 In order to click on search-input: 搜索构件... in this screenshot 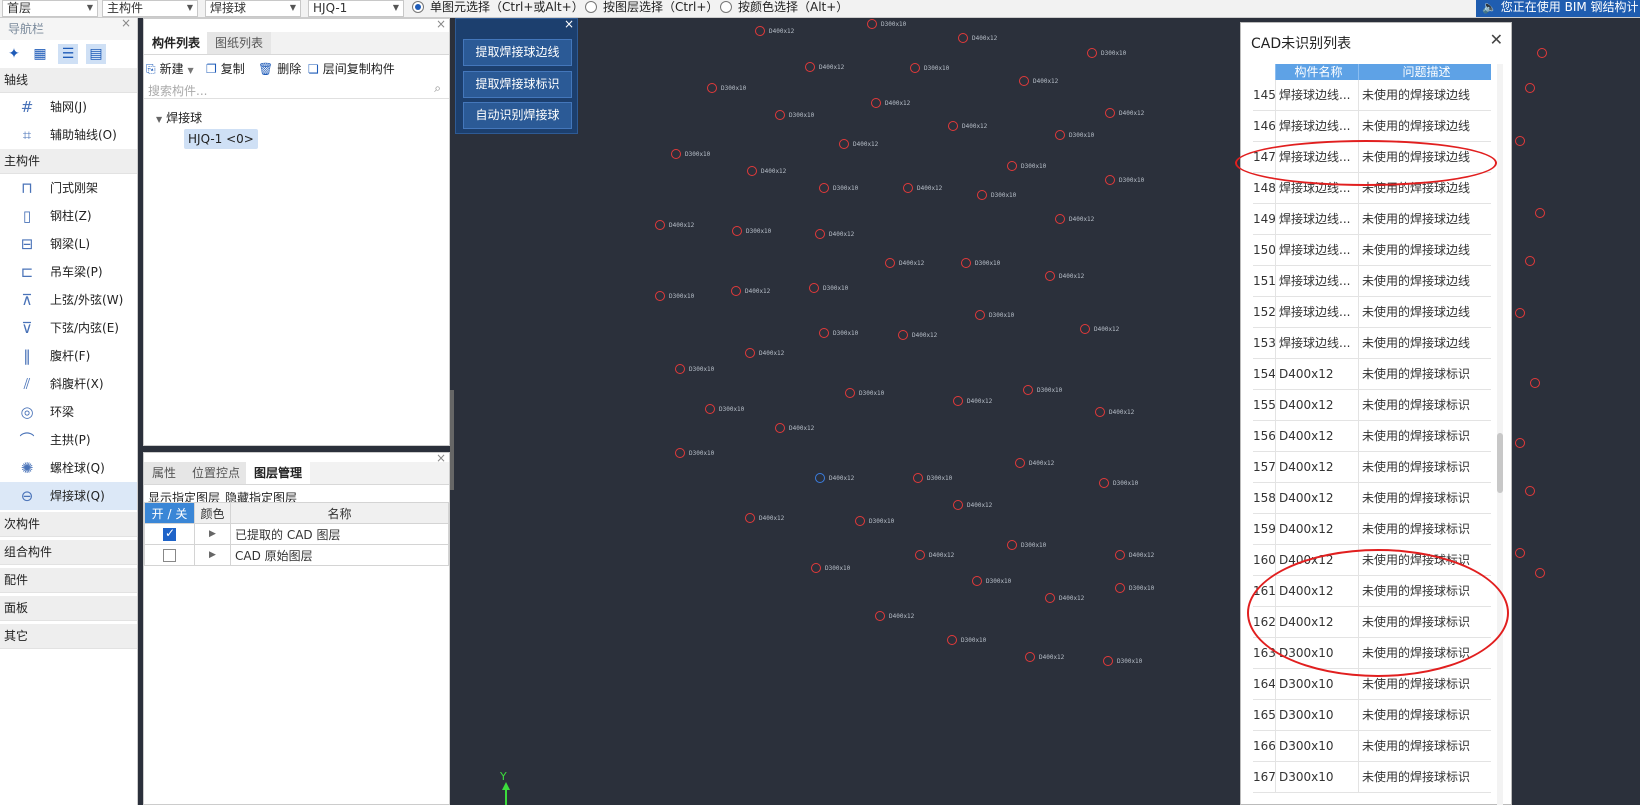, I will do `click(177, 90)`.